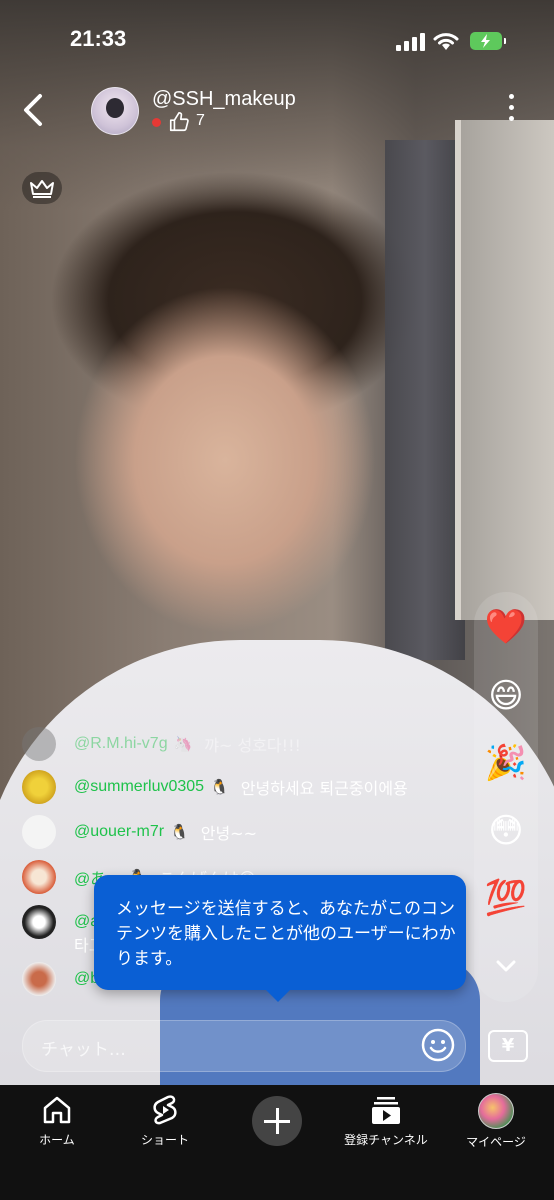 This screenshot has width=554, height=1200. What do you see at coordinates (506, 898) in the screenshot?
I see `hundred-reaction-icon: 💯` at bounding box center [506, 898].